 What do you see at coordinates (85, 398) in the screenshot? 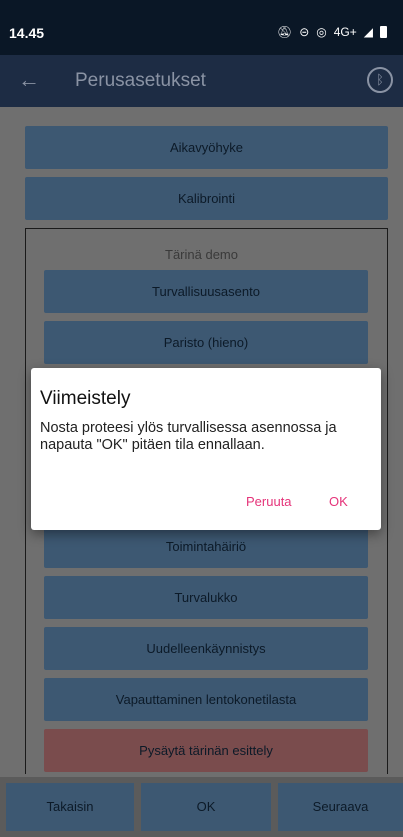
I see `dialog-title: Viimeistely` at bounding box center [85, 398].